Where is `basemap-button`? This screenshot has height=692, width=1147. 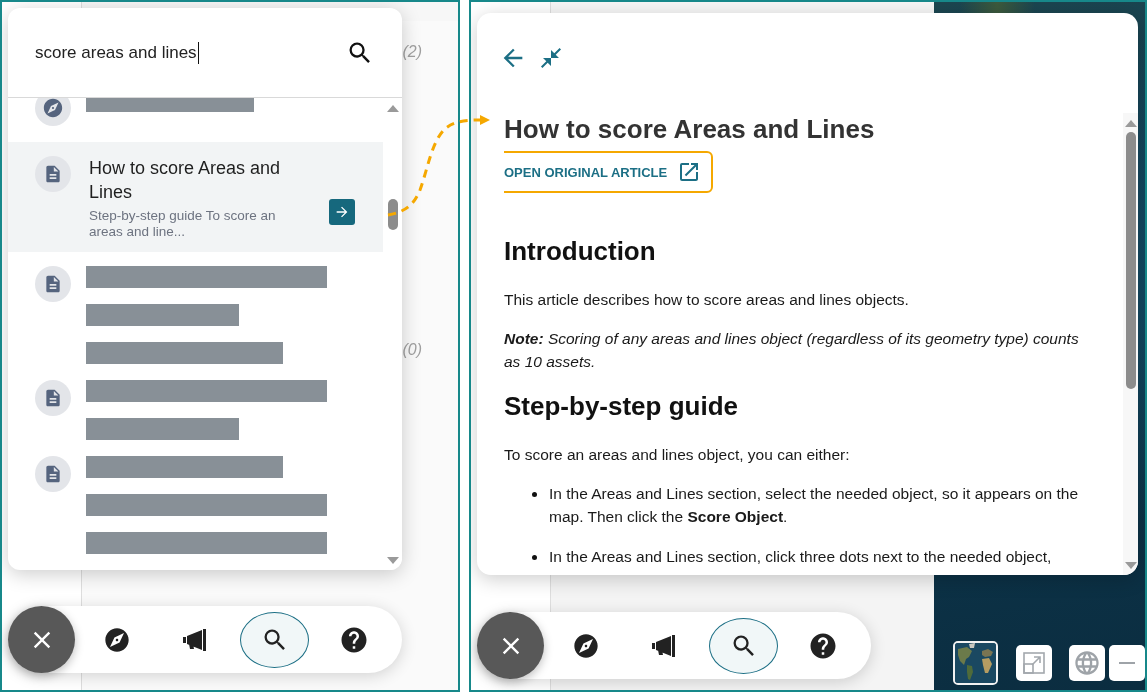
basemap-button is located at coordinates (975, 663).